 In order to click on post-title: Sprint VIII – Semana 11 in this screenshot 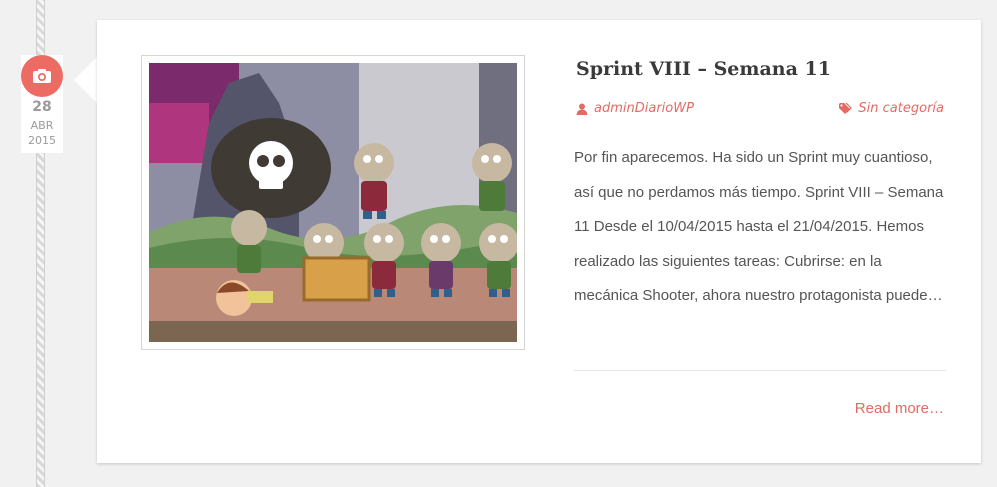, I will do `click(703, 69)`.